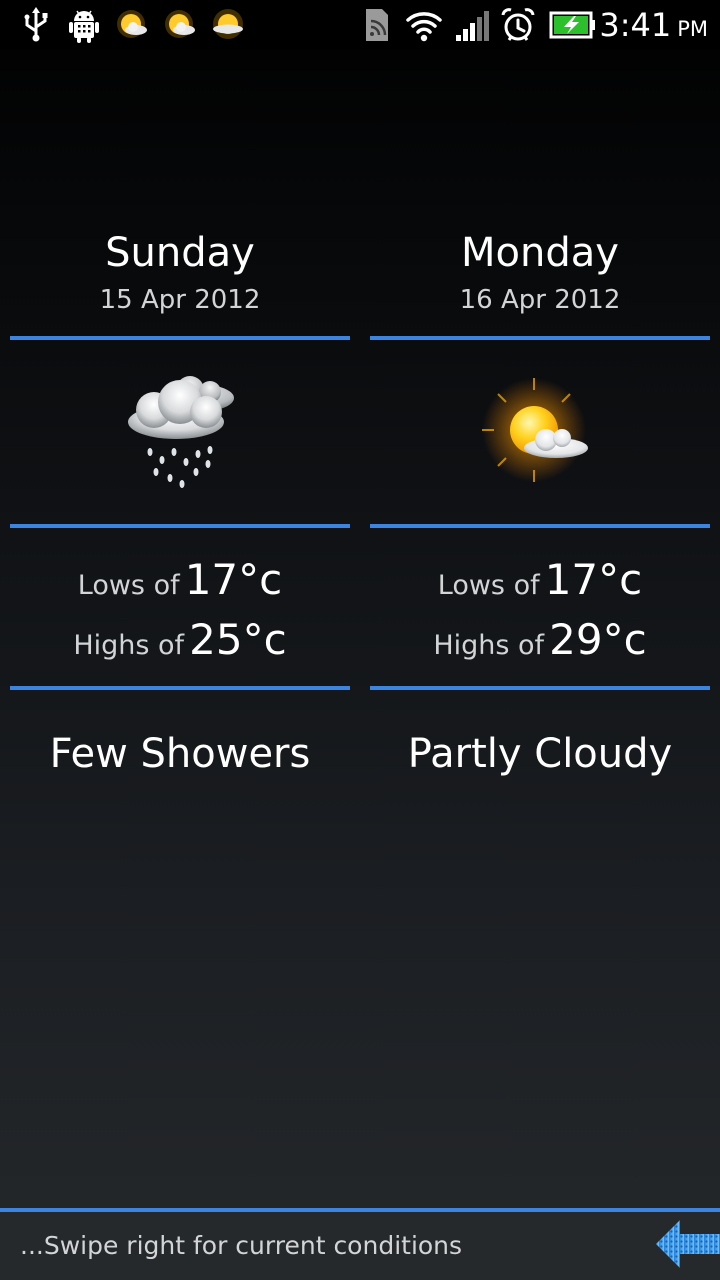 This screenshot has width=720, height=1280. I want to click on condition-text: Few Showers, so click(180, 754).